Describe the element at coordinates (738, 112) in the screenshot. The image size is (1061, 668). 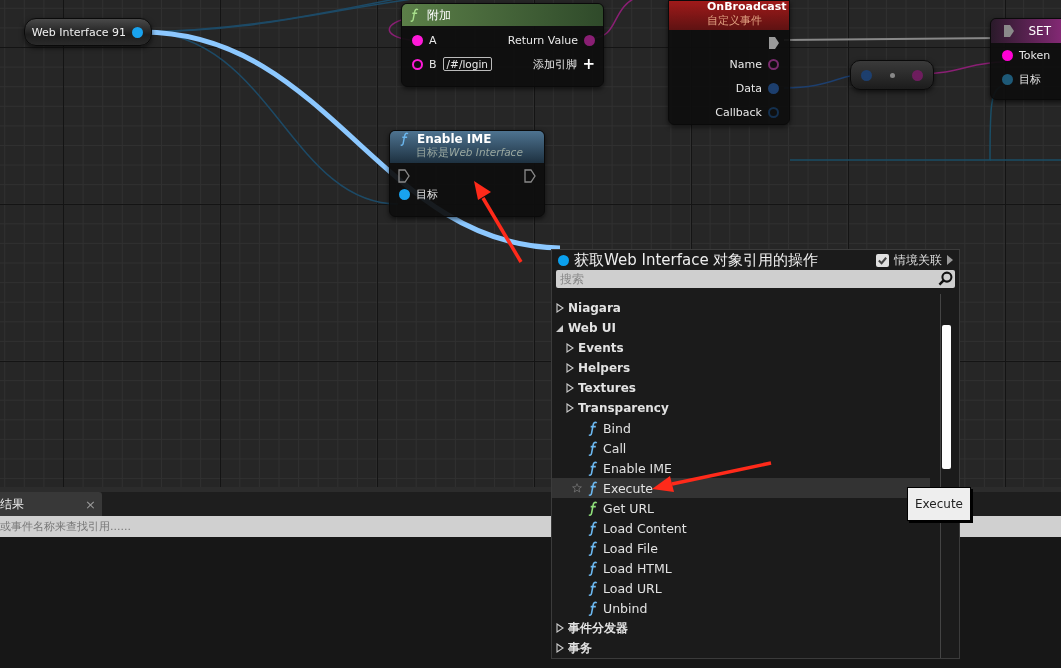
I see `pin-label: Callback` at that location.